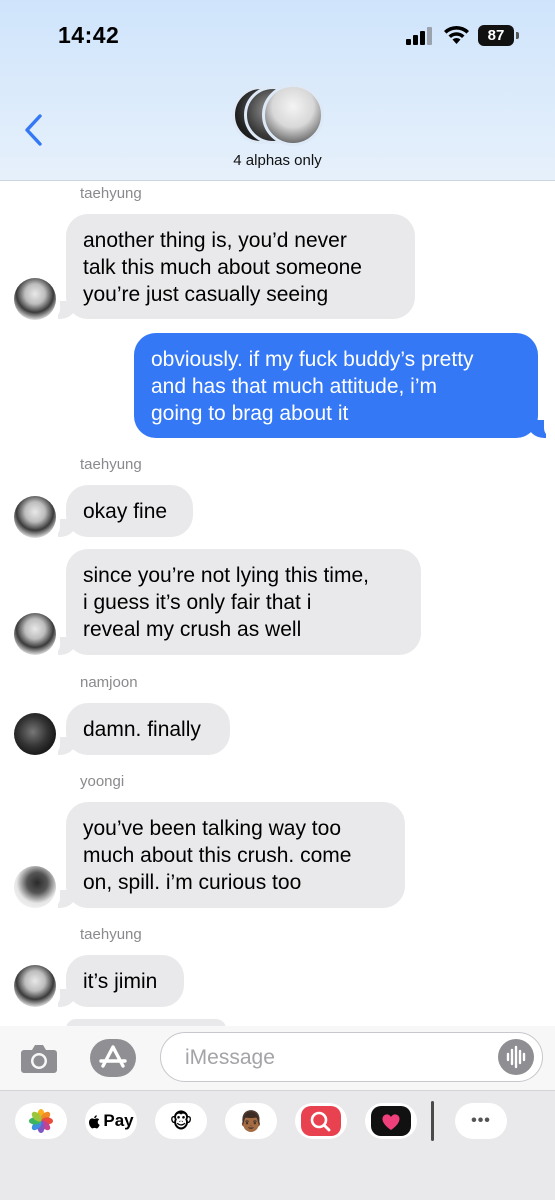  I want to click on sender-name: yoongi, so click(102, 781).